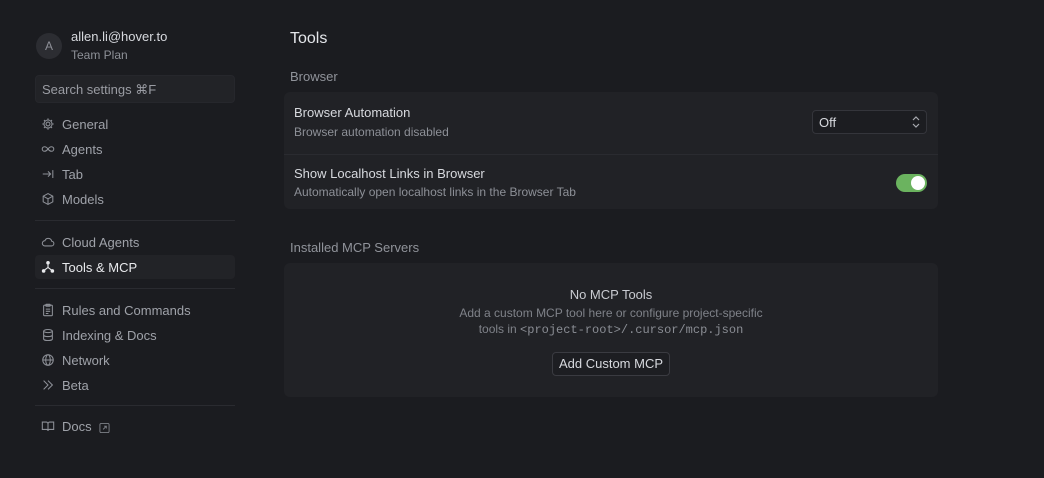 This screenshot has height=478, width=1044. Describe the element at coordinates (99, 55) in the screenshot. I see `account-plan: Team Plan` at that location.